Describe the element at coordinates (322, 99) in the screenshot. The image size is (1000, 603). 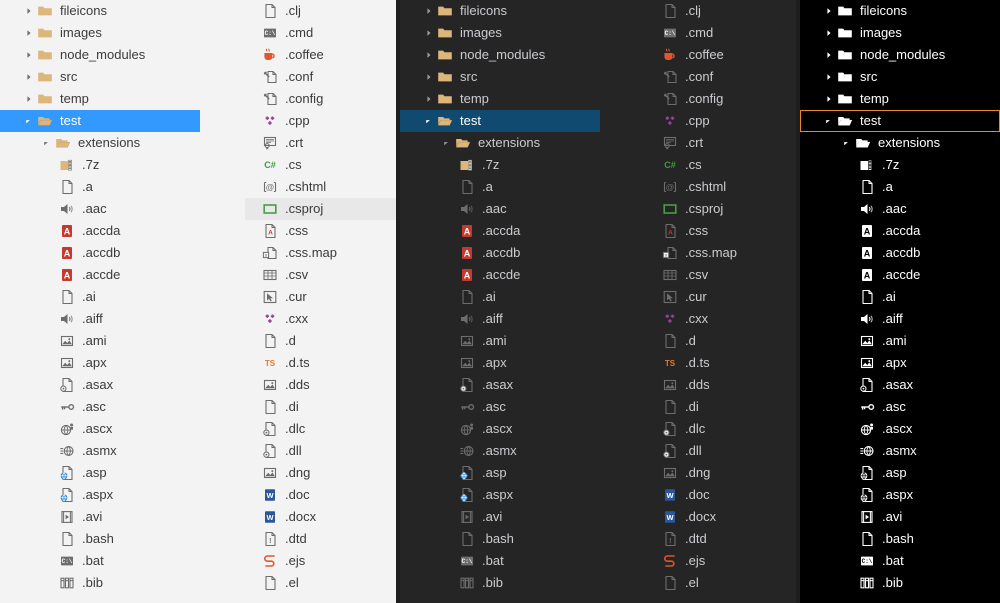
I see `file-item-config: .config` at that location.